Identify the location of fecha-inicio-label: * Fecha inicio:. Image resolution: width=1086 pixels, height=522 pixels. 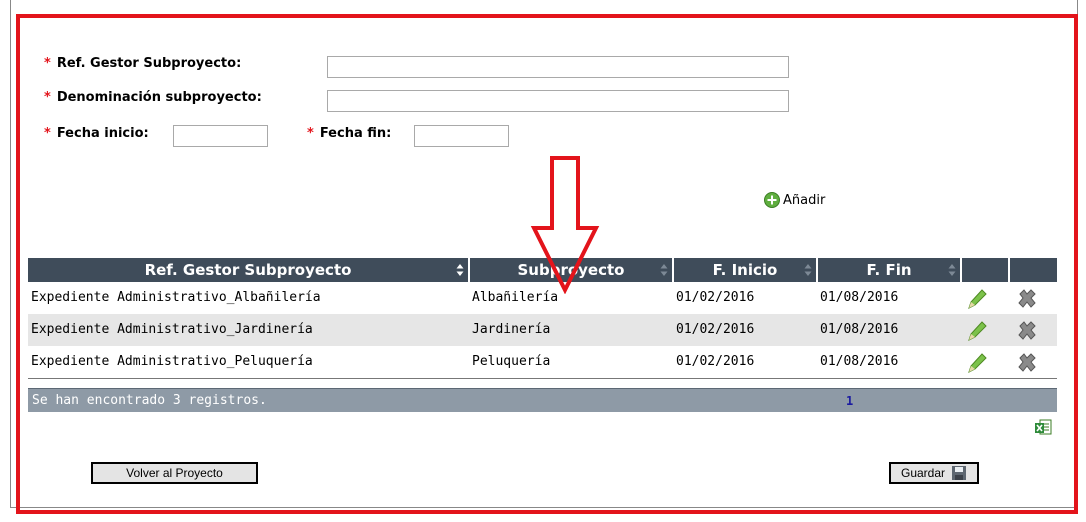
(96, 133).